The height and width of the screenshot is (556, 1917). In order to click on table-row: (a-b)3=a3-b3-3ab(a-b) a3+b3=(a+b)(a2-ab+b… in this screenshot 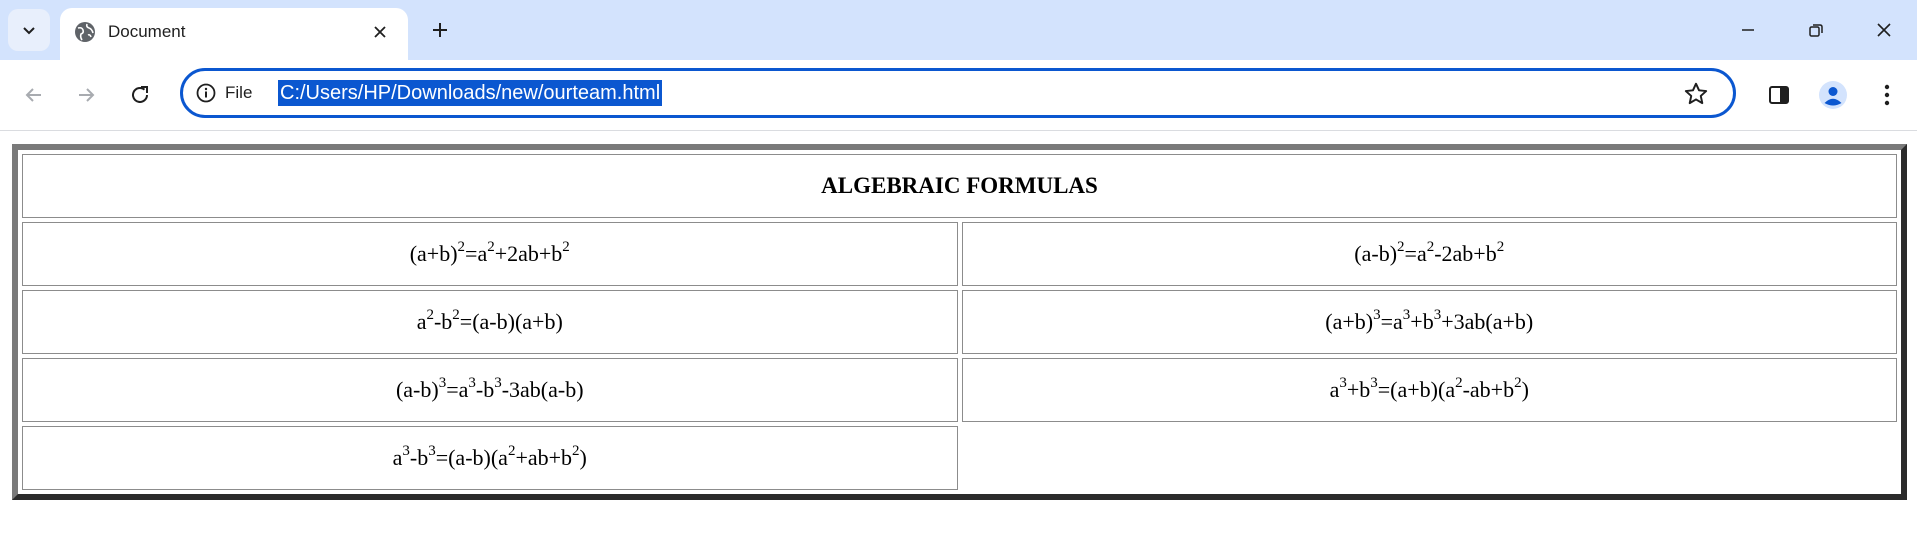, I will do `click(959, 390)`.